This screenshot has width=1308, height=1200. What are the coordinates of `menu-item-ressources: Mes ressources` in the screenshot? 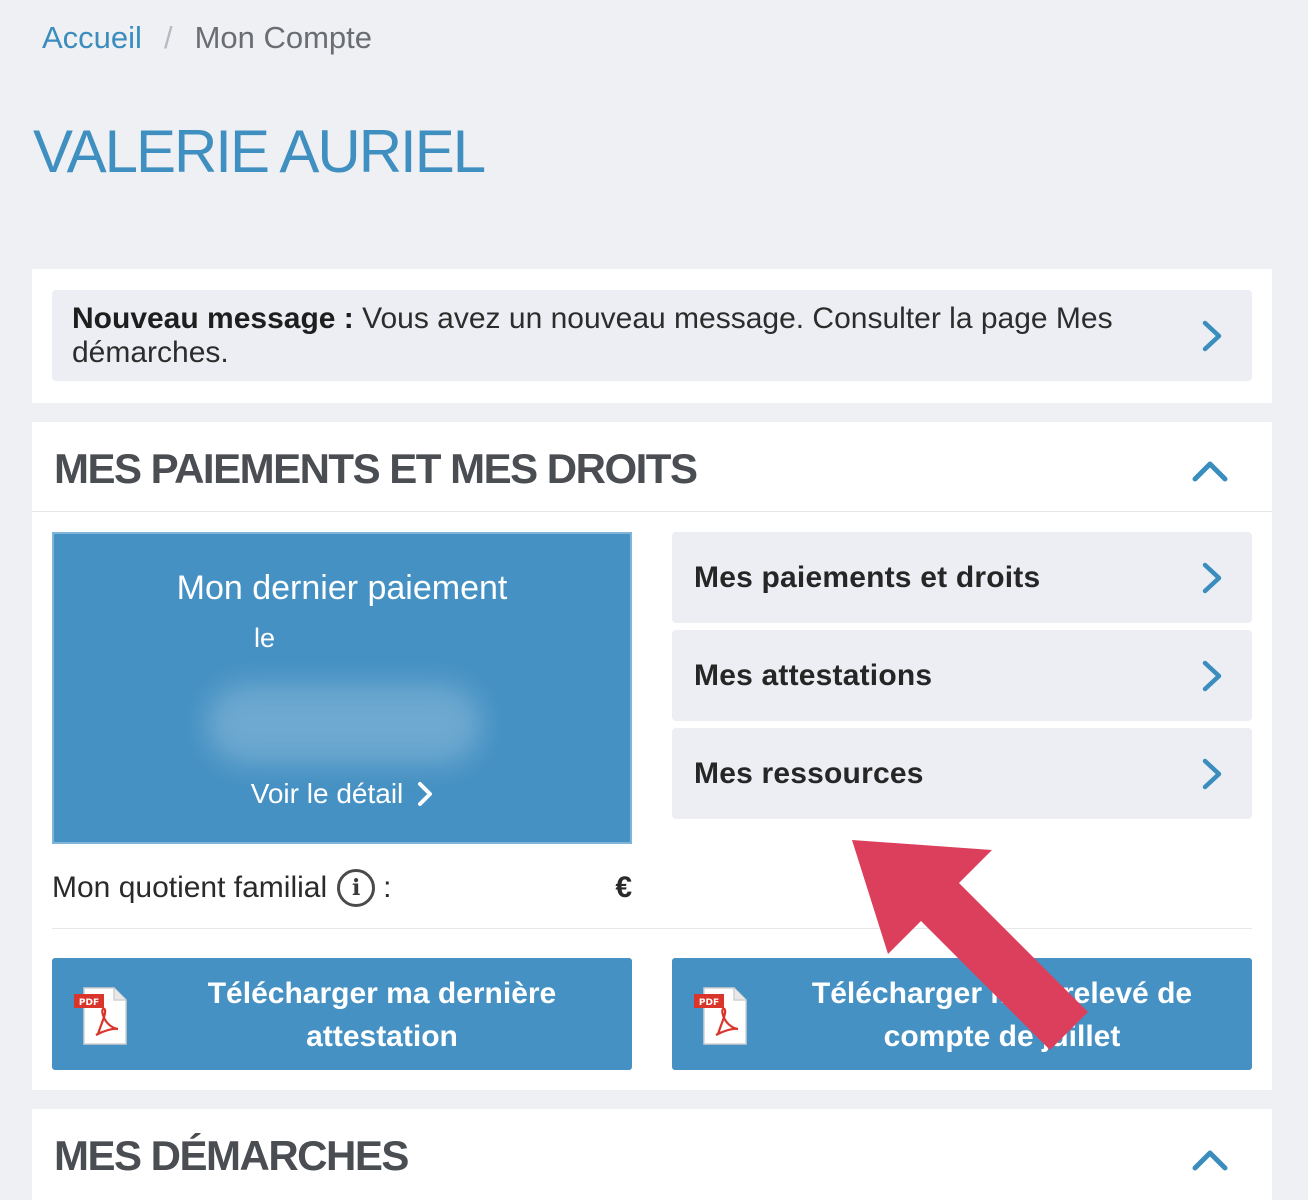 It's located at (962, 773).